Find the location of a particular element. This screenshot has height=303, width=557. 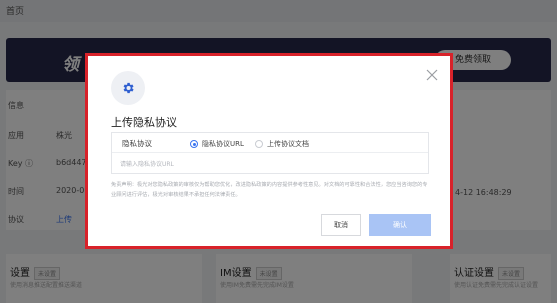

radio-privacy-url: 隐私协议URL is located at coordinates (217, 144).